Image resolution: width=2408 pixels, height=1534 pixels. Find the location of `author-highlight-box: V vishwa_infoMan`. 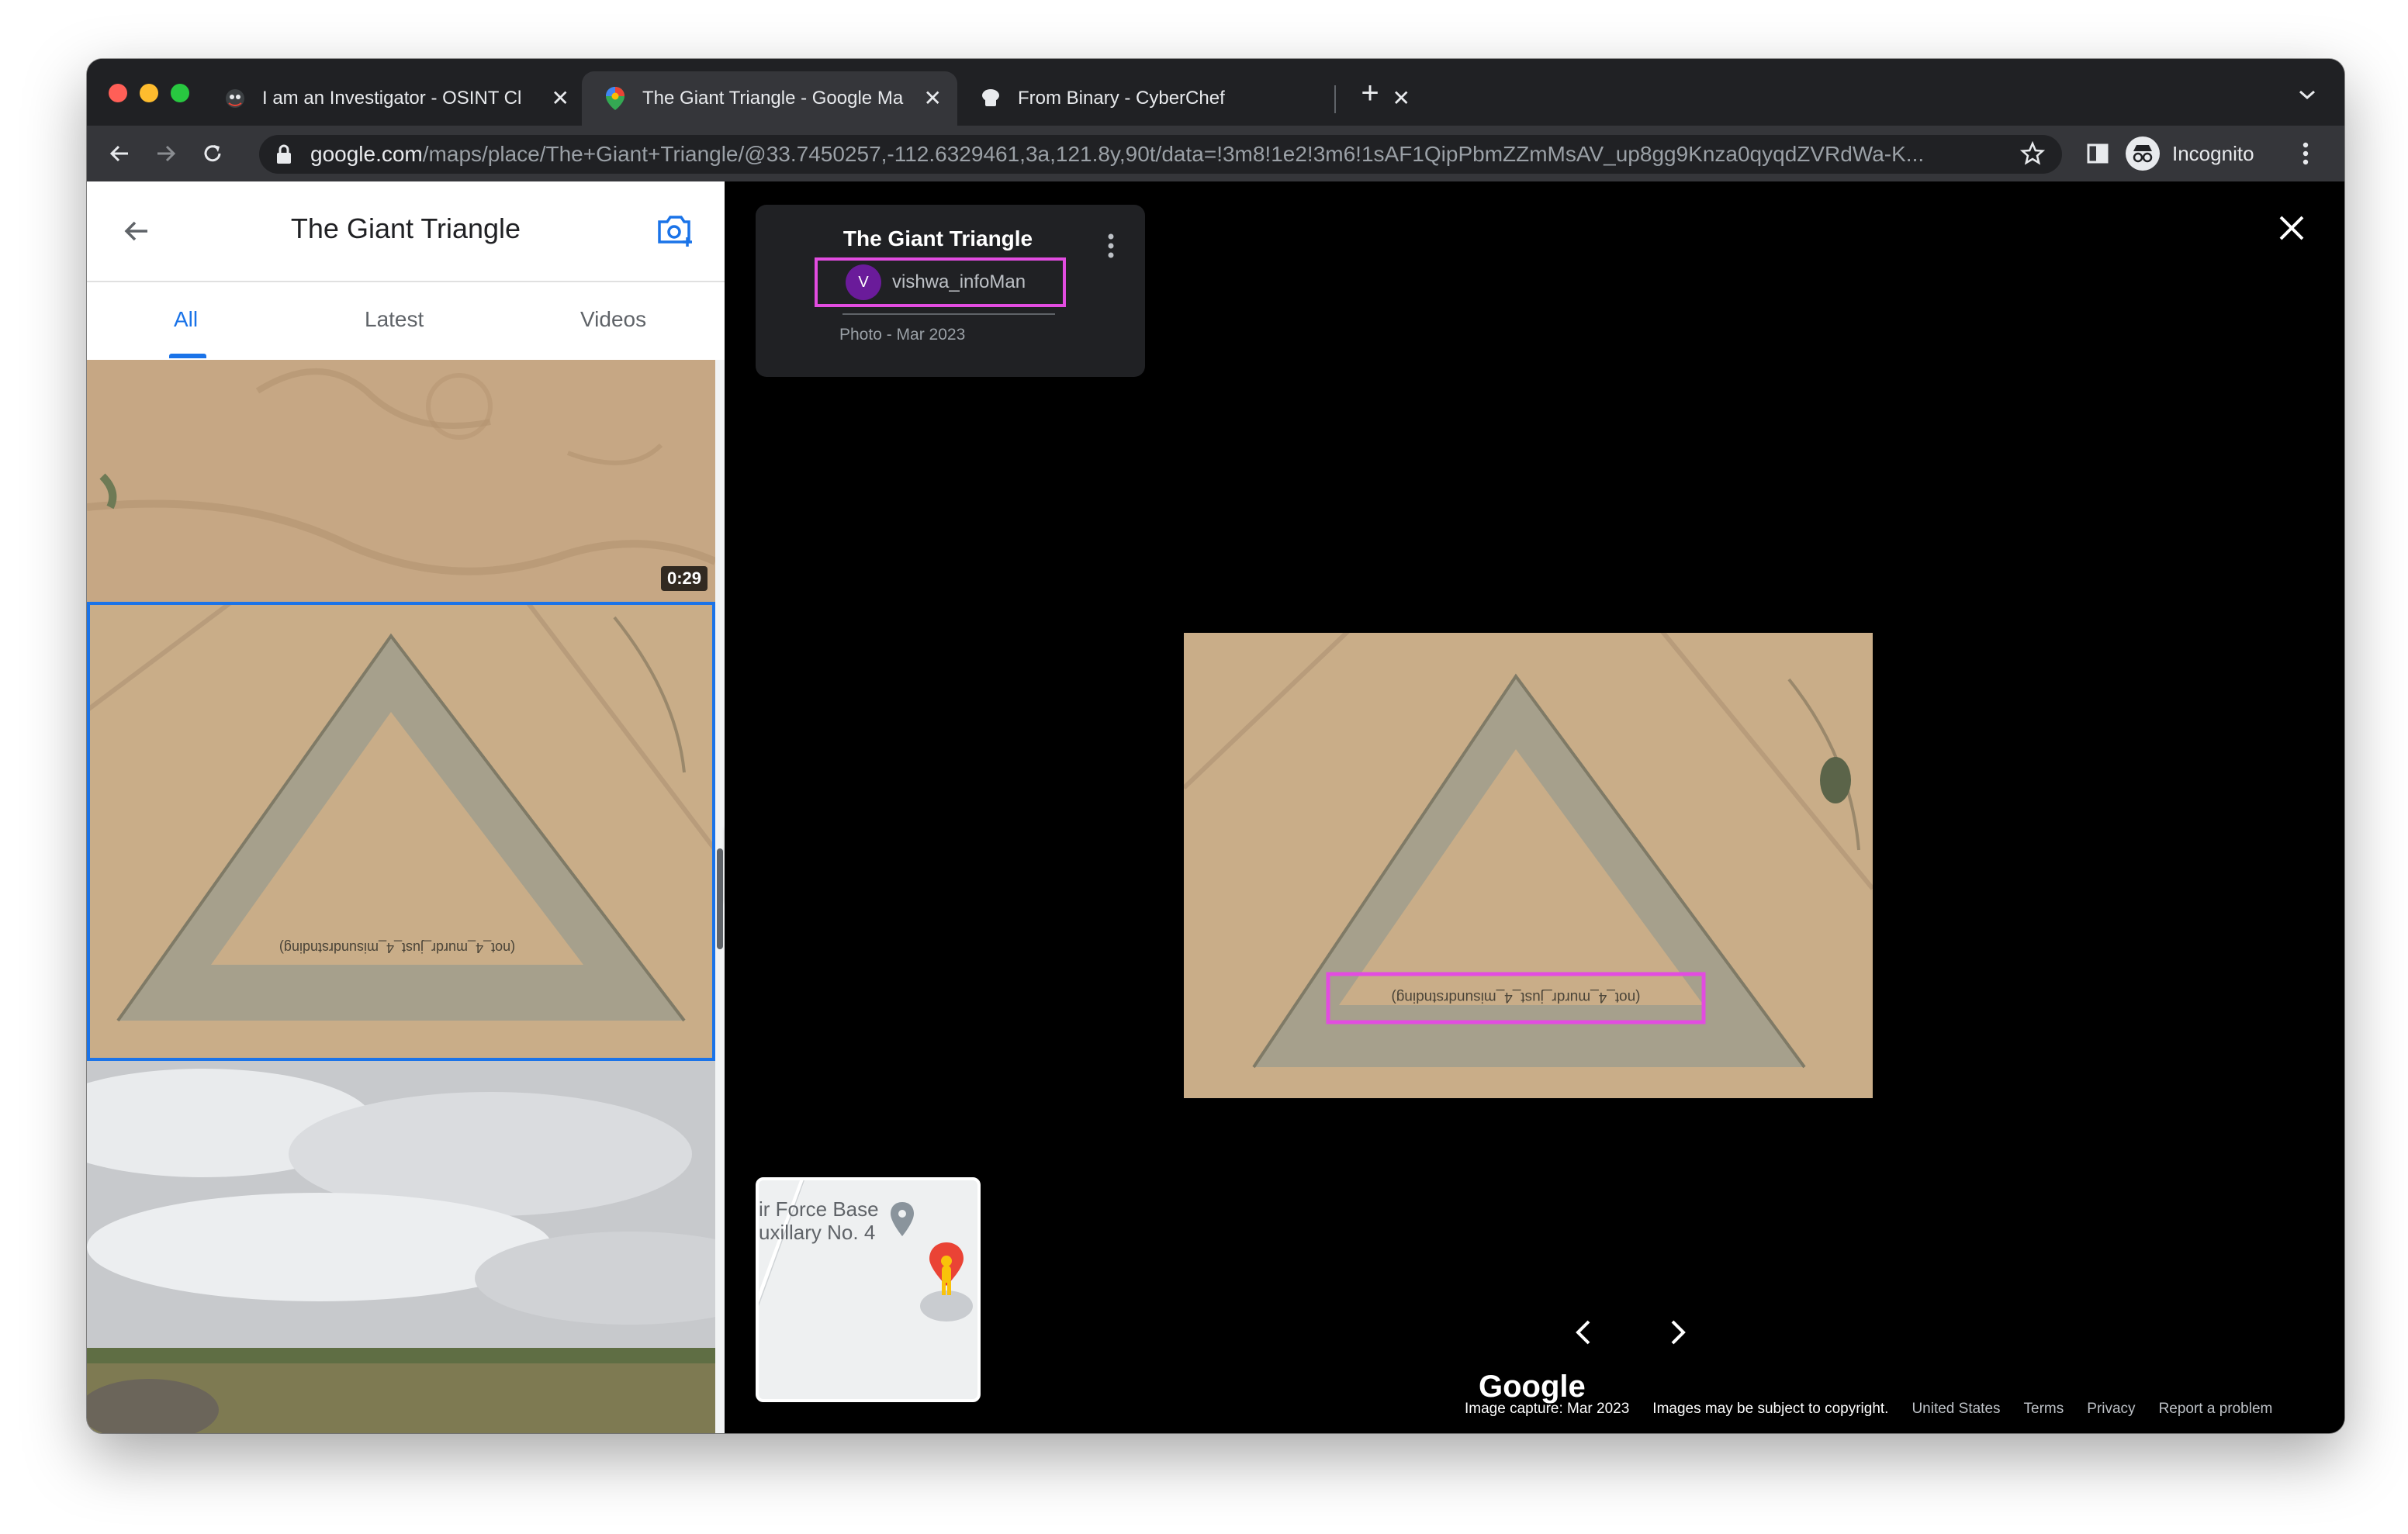

author-highlight-box: V vishwa_infoMan is located at coordinates (940, 282).